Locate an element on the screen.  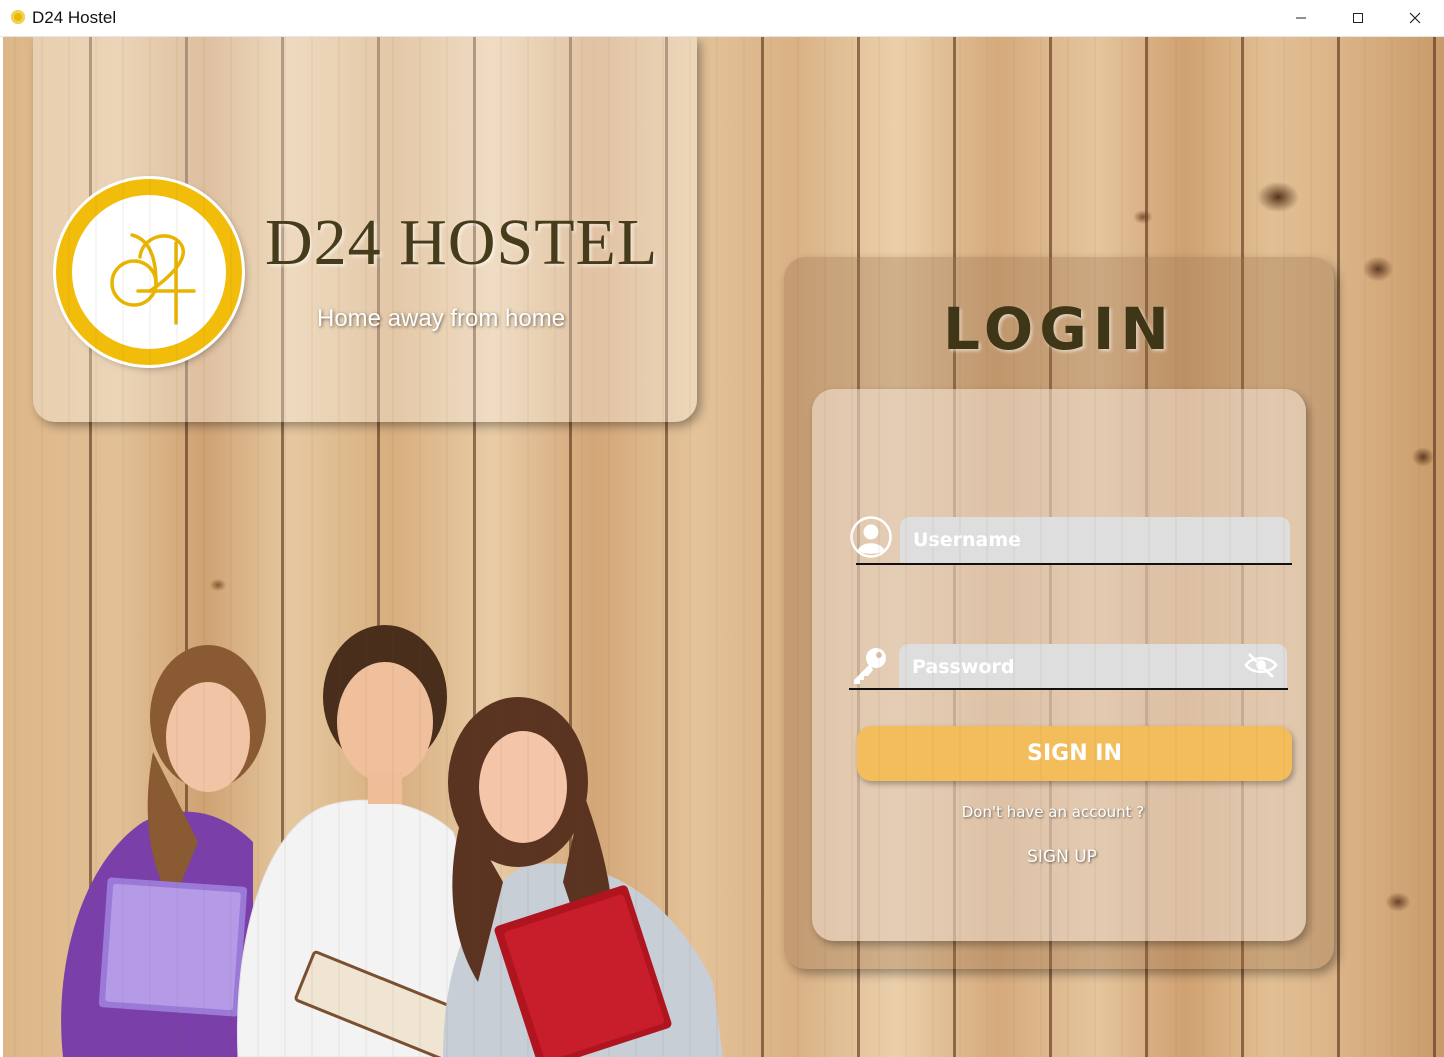
sign-up-link: SIGN UP is located at coordinates (1062, 857).